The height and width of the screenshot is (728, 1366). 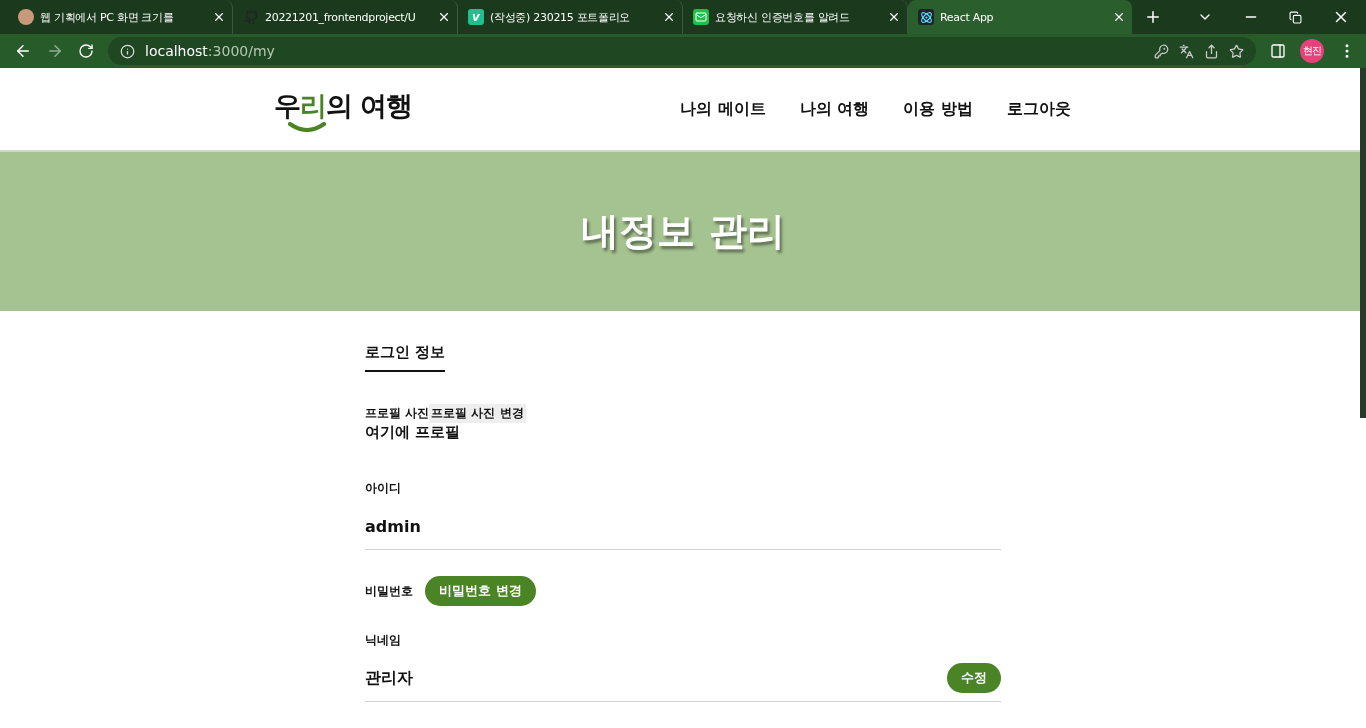 I want to click on page-title: 내정보 관리, so click(x=683, y=231).